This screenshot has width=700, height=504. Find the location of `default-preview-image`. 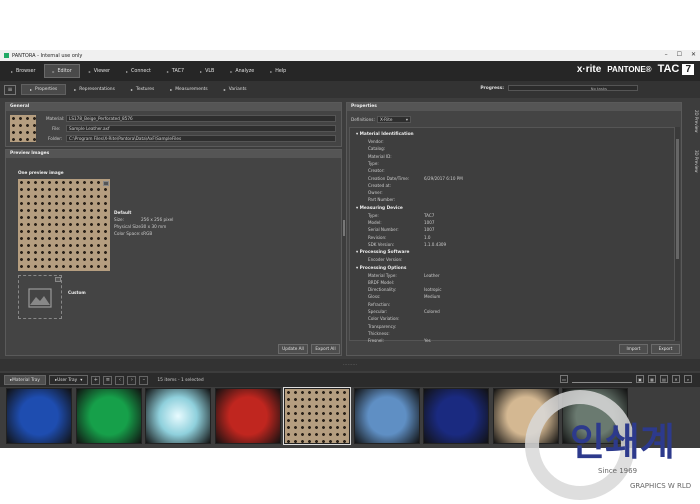

default-preview-image is located at coordinates (64, 225).